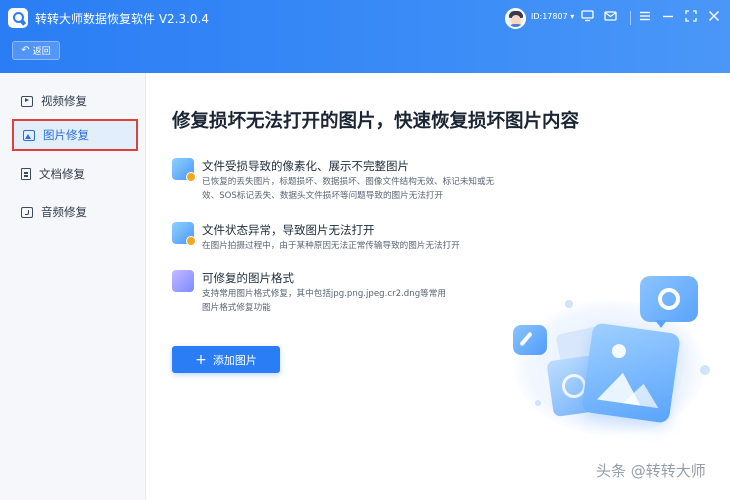 Image resolution: width=730 pixels, height=500 pixels. I want to click on sidebar-item-label: 音频修复, so click(64, 212).